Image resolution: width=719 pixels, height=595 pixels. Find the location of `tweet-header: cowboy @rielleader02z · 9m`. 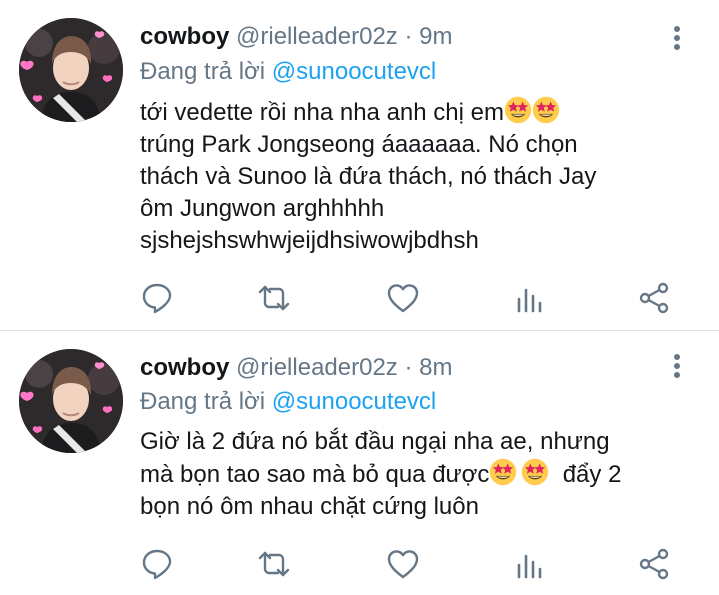

tweet-header: cowboy @rielleader02z · 9m is located at coordinates (296, 37).